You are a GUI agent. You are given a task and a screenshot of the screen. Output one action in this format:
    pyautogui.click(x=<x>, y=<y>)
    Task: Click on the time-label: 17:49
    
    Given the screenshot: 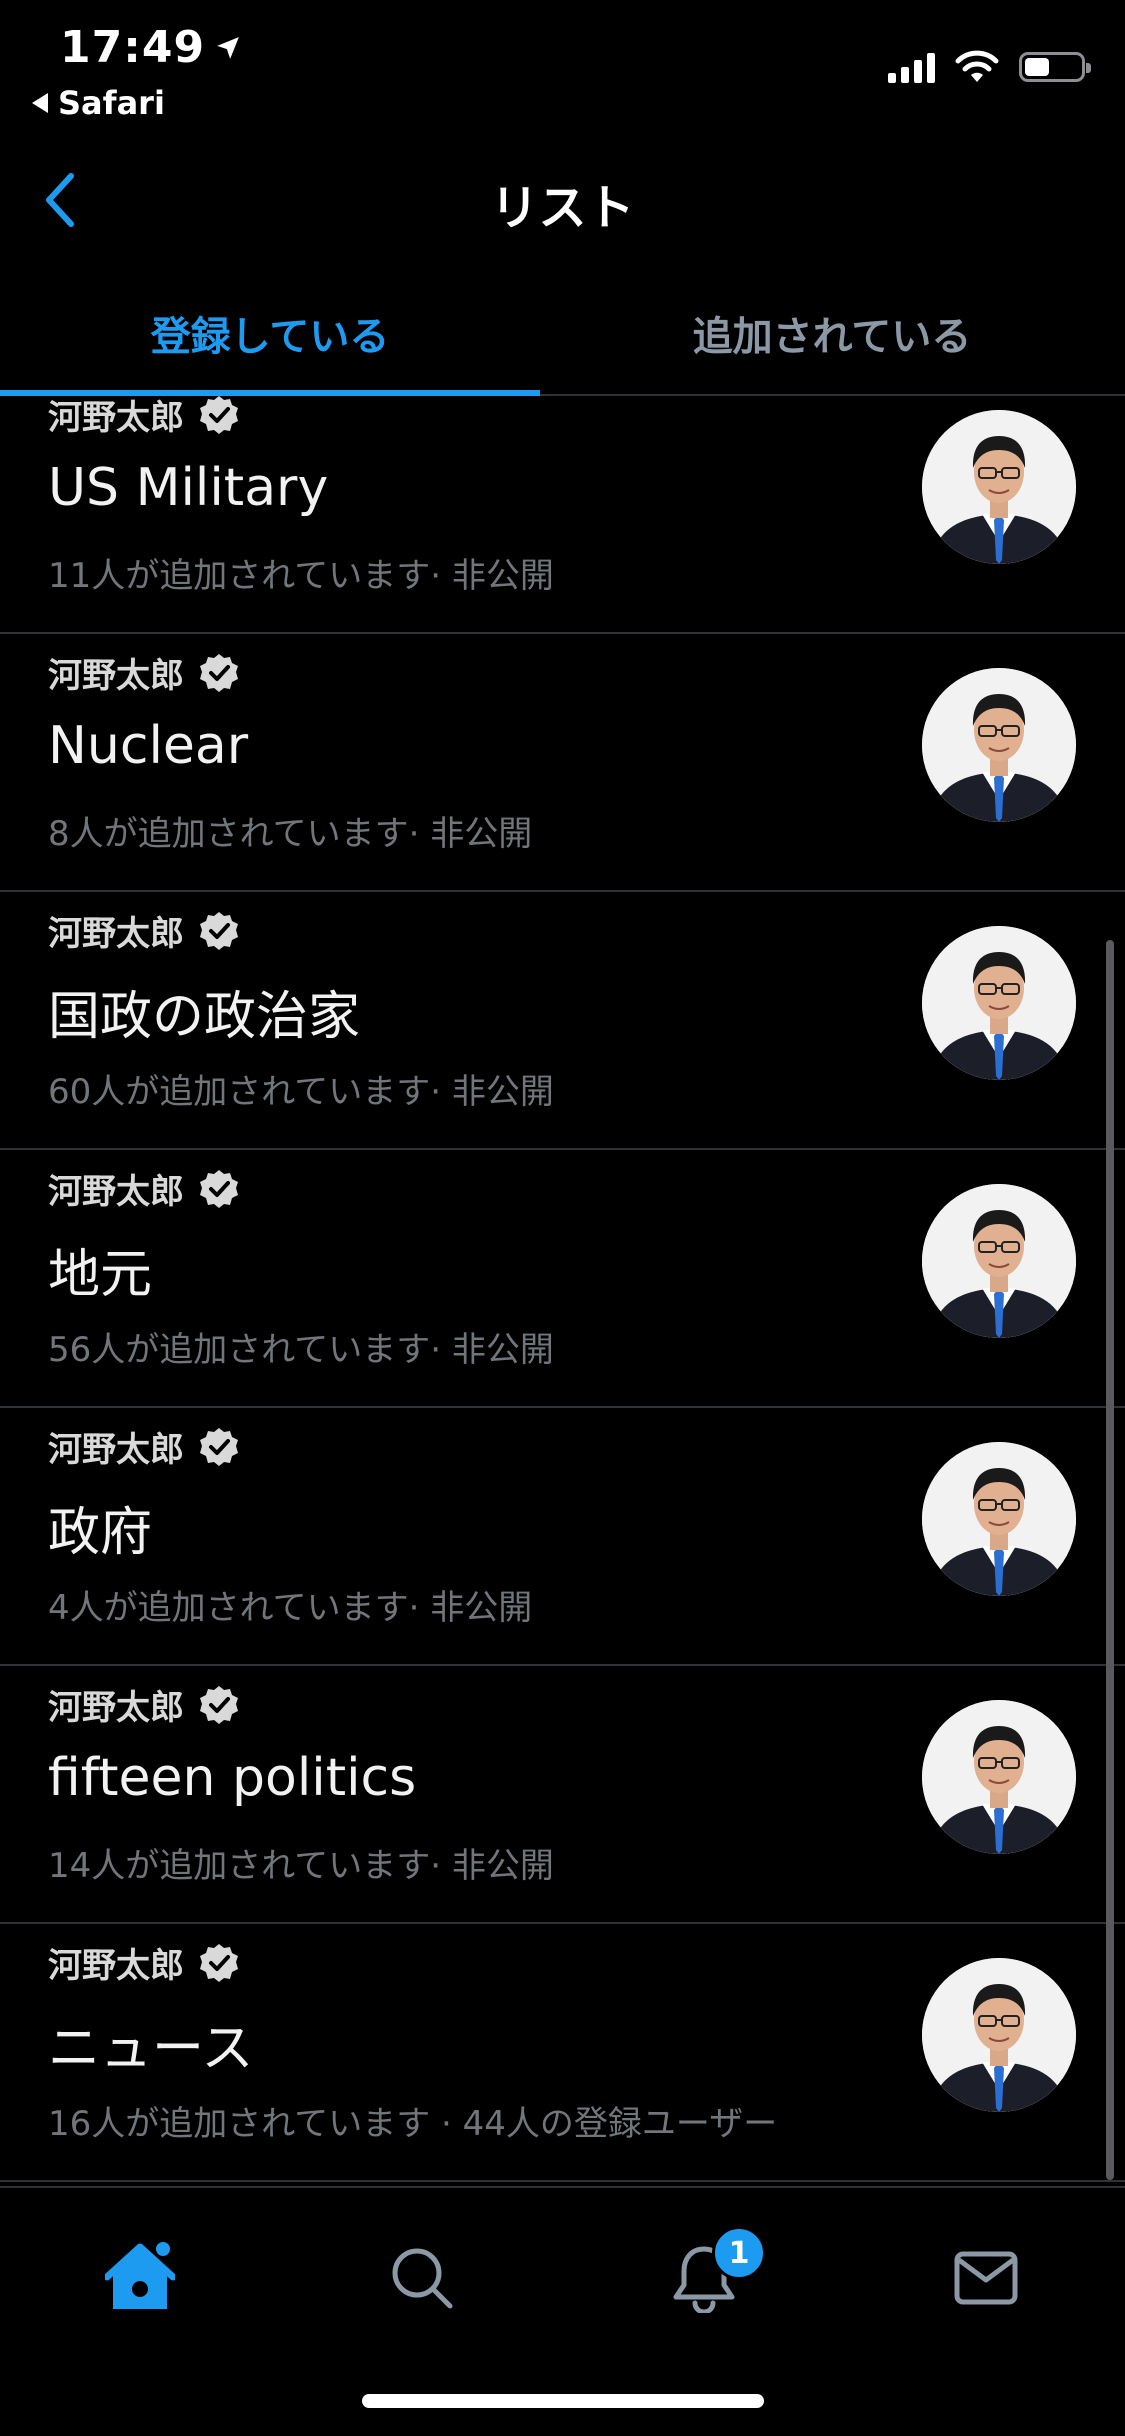 What is the action you would take?
    pyautogui.click(x=133, y=47)
    